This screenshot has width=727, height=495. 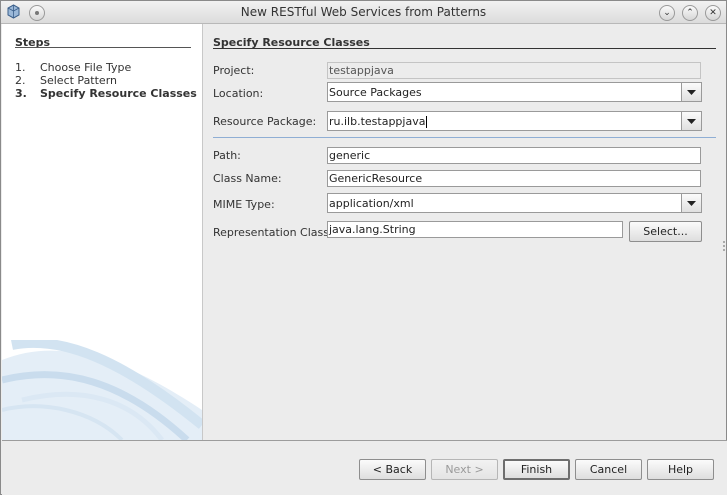 What do you see at coordinates (464, 48) in the screenshot?
I see `heading-divider` at bounding box center [464, 48].